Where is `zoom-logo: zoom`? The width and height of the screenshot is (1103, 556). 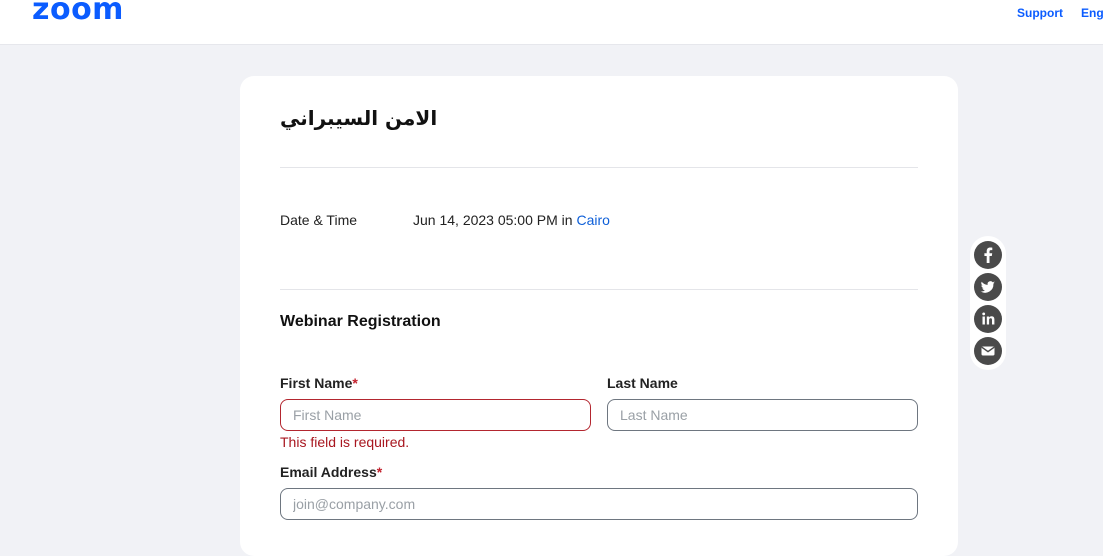 zoom-logo: zoom is located at coordinates (78, 13).